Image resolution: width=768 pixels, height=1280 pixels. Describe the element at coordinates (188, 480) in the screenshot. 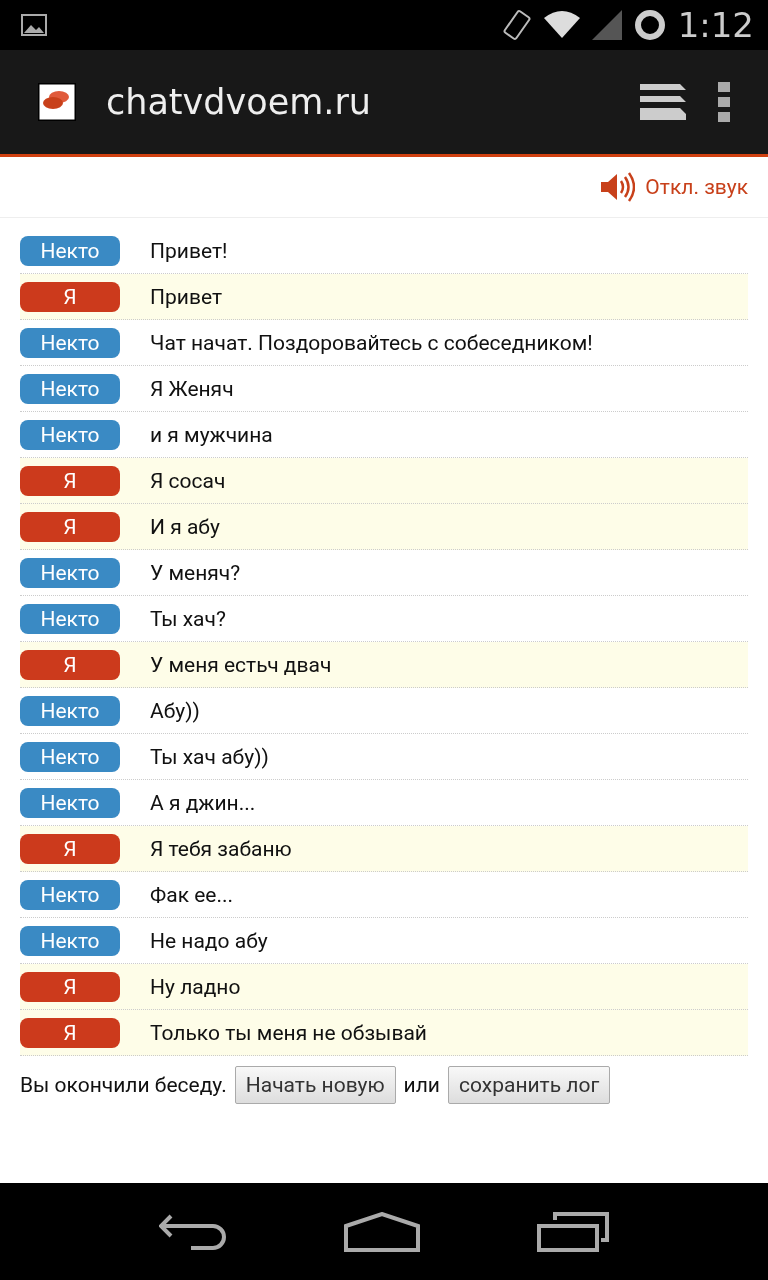

I see `message-text: Я сосач` at that location.